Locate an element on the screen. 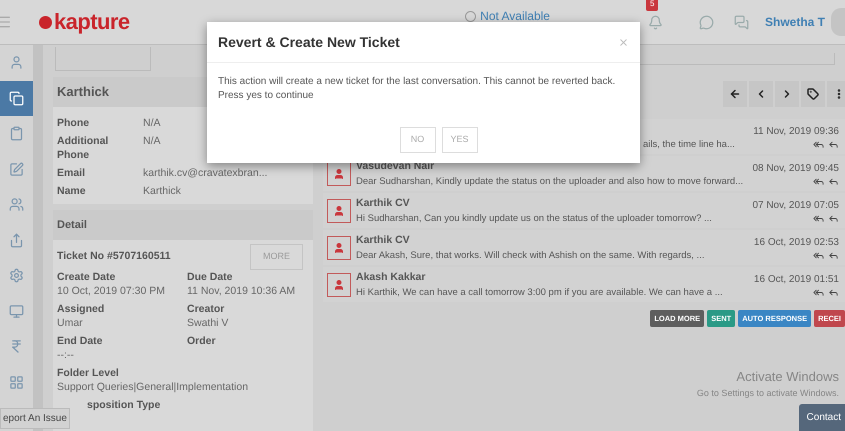 Image resolution: width=845 pixels, height=431 pixels. field-label: Order is located at coordinates (202, 341).